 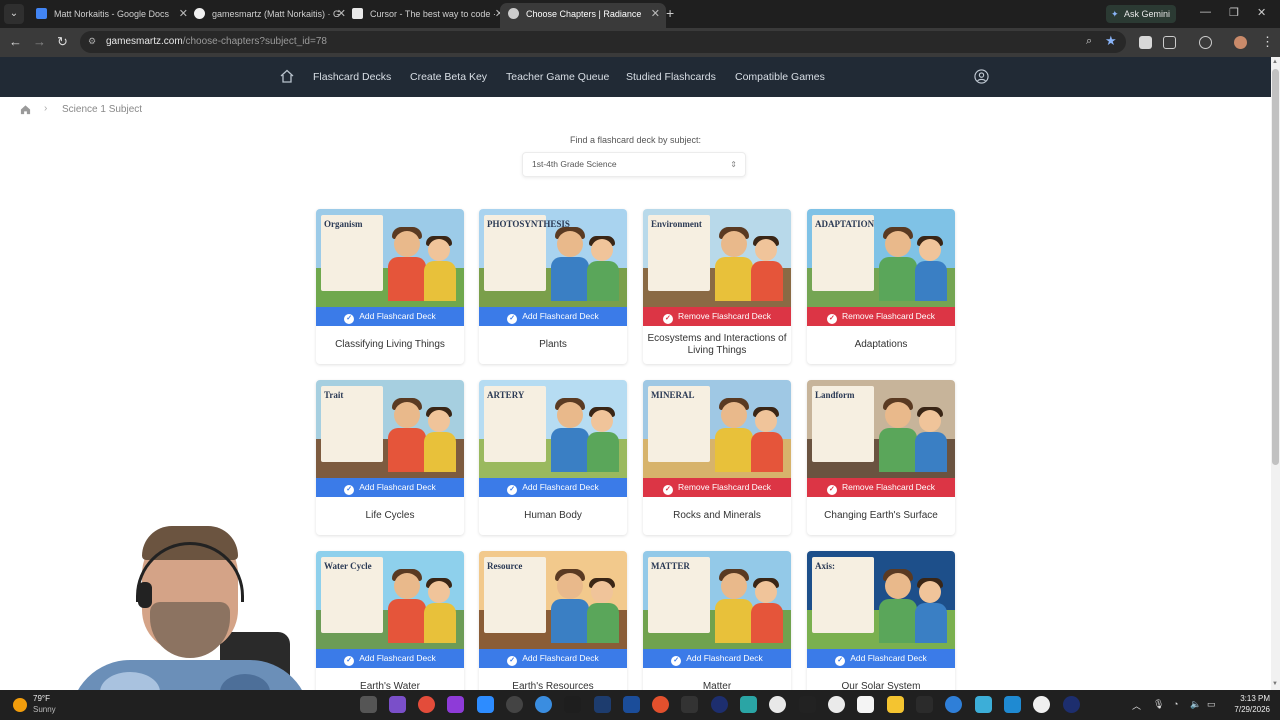 I want to click on search-icon: ⌕, so click(x=1089, y=41).